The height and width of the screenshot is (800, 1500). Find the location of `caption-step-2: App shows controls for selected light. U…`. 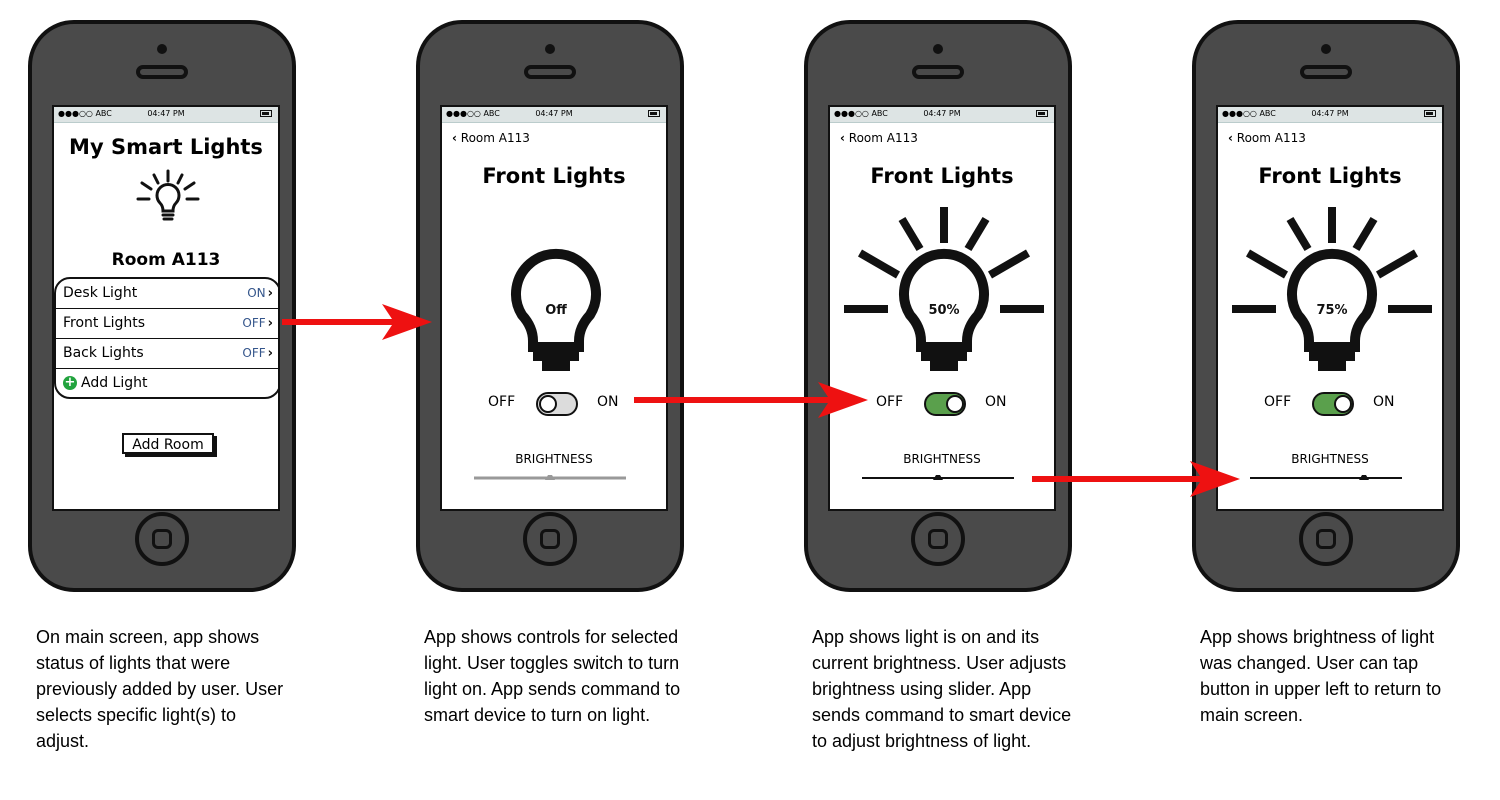

caption-step-2: App shows controls for selected light. U… is located at coordinates (552, 676).